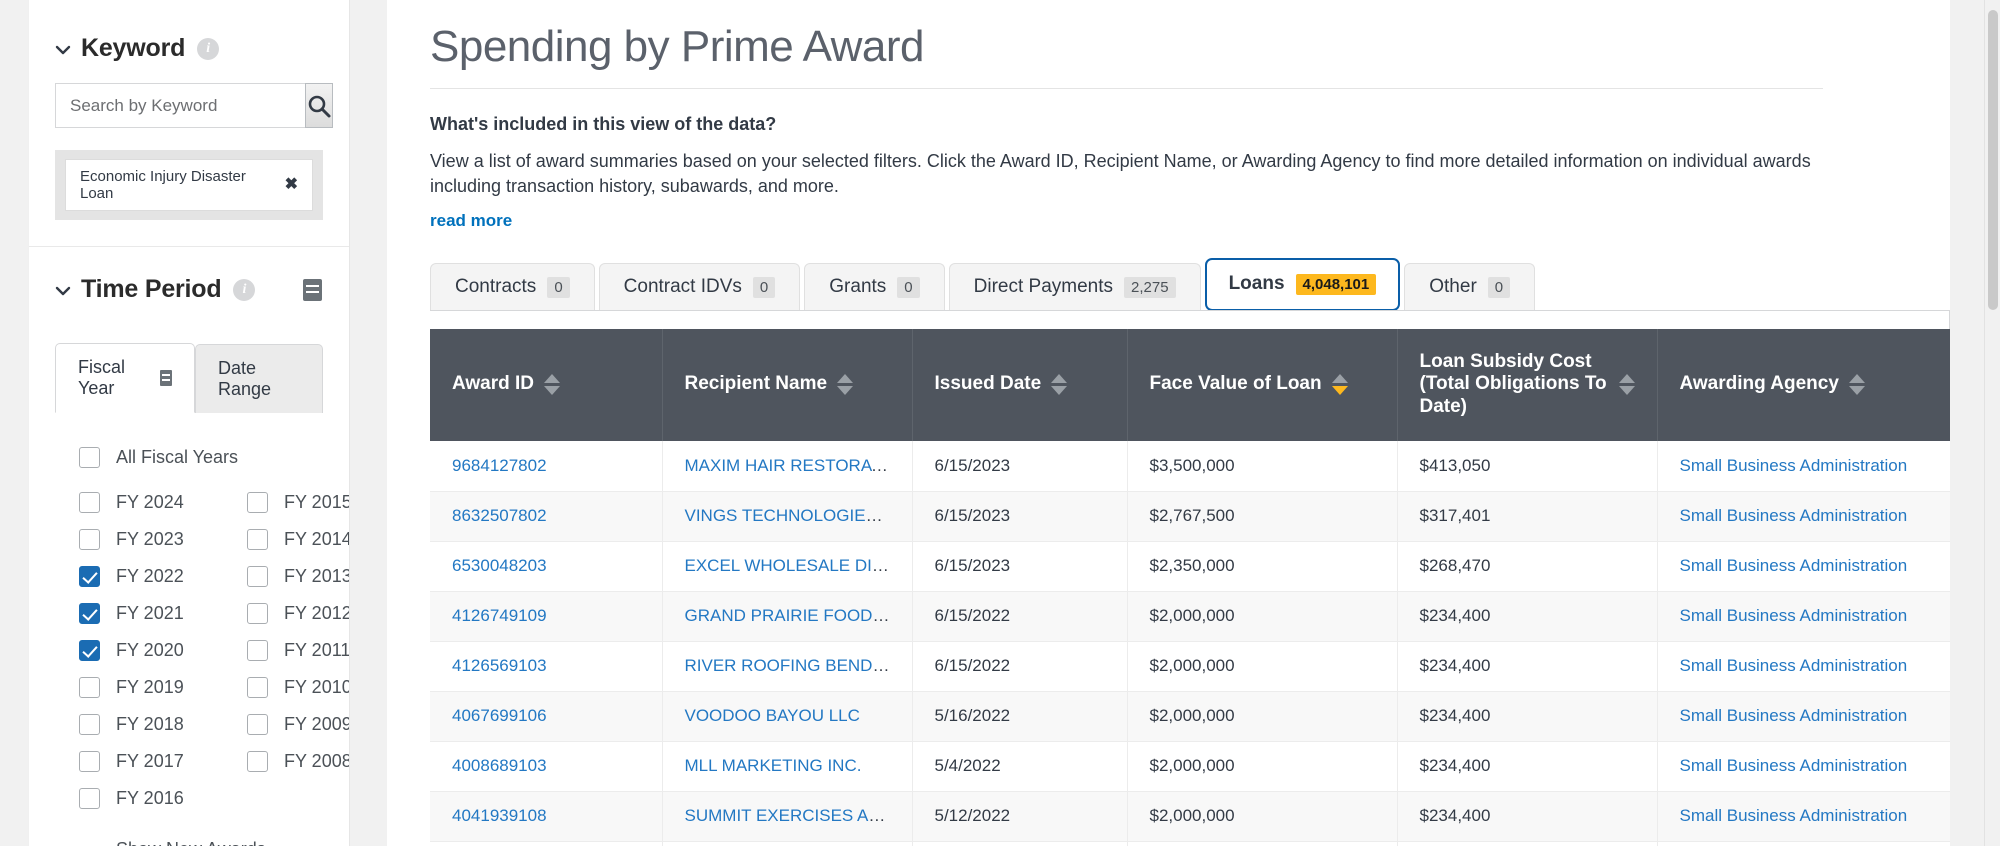 The image size is (2000, 846). Describe the element at coordinates (797, 665) in the screenshot. I see `cell-value: RIVER ROOFING BEND LLC` at that location.